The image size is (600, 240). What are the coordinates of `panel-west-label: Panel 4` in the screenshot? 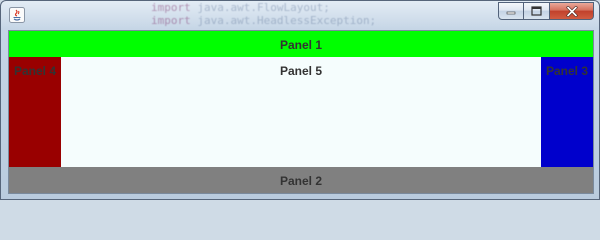 It's located at (35, 71).